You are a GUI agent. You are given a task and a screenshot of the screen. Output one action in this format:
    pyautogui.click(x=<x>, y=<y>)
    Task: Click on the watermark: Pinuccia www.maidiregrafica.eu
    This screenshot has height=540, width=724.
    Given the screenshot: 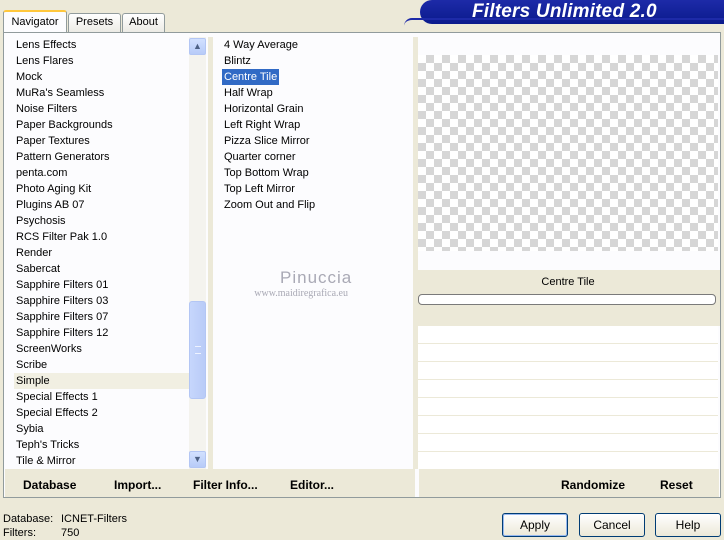 What is the action you would take?
    pyautogui.click(x=301, y=283)
    